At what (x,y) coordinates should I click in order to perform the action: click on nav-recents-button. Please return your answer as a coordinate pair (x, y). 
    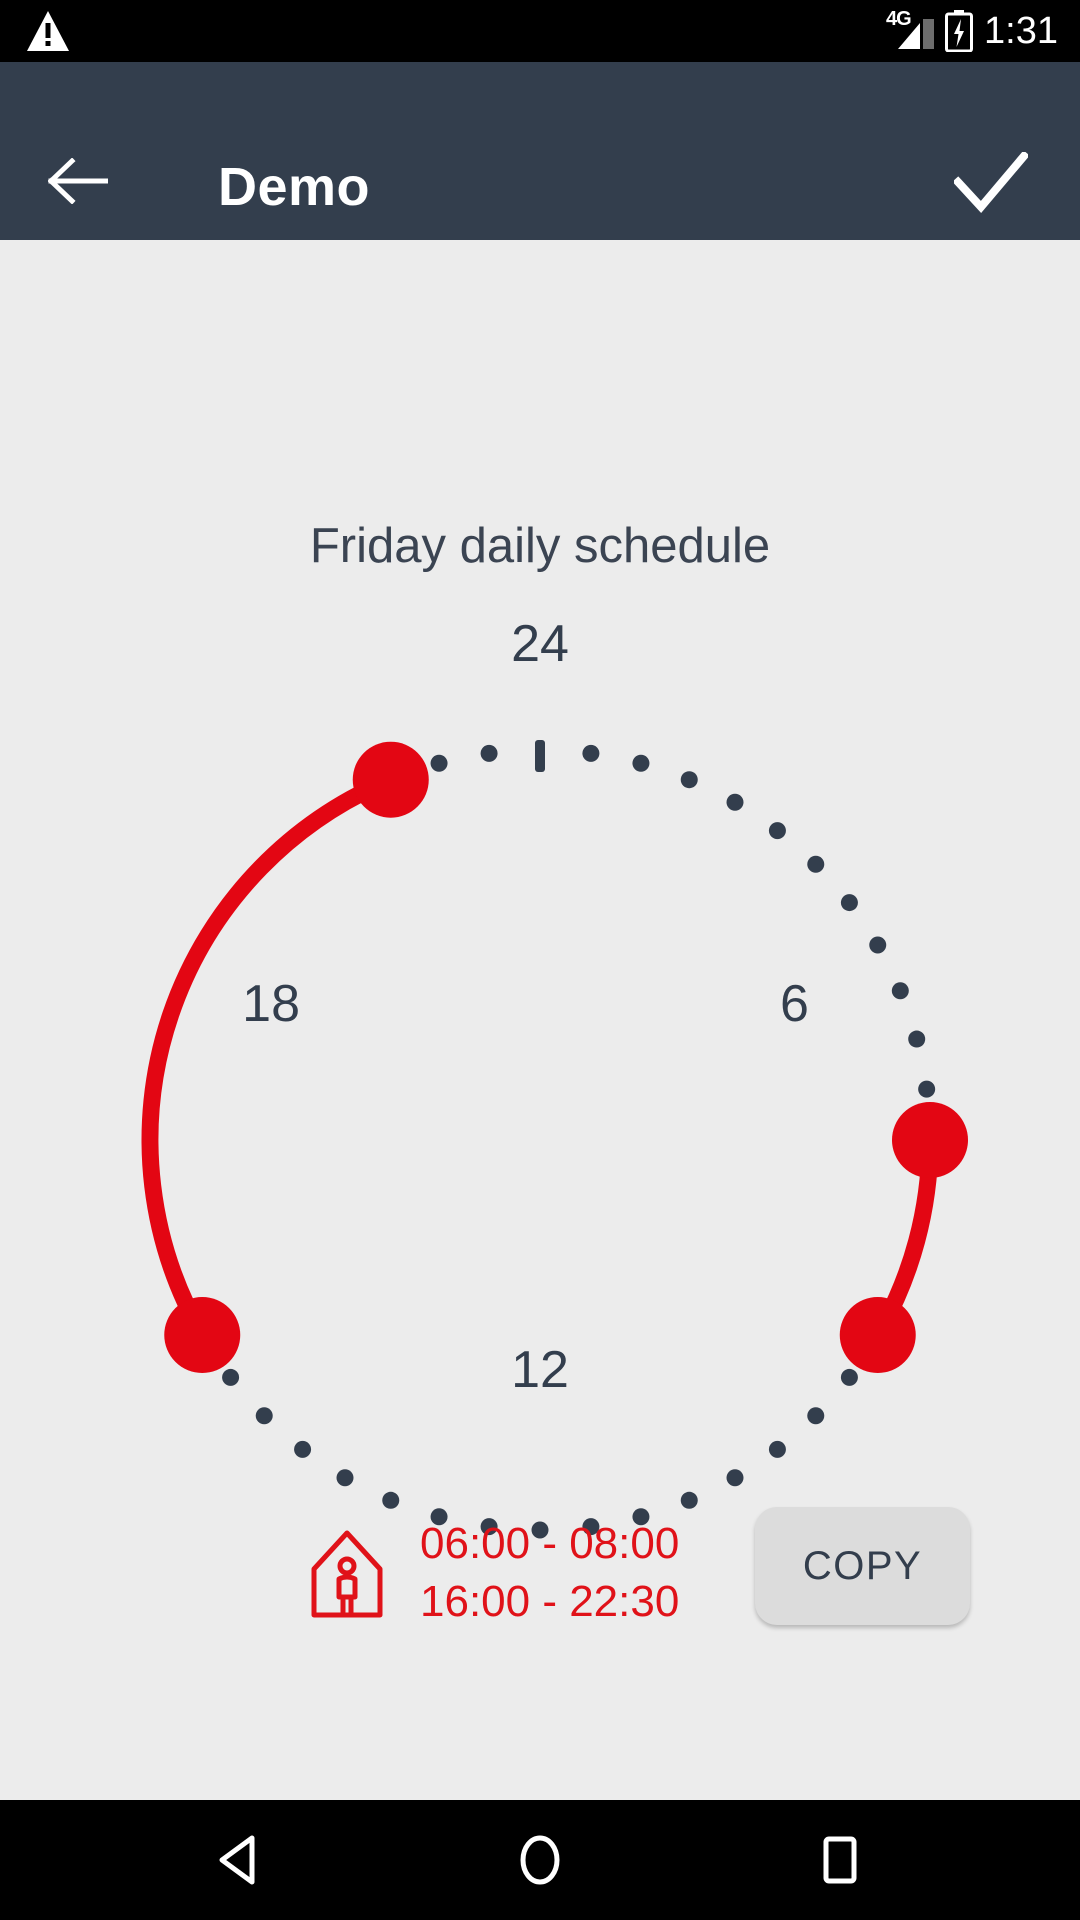
    Looking at the image, I should click on (840, 1860).